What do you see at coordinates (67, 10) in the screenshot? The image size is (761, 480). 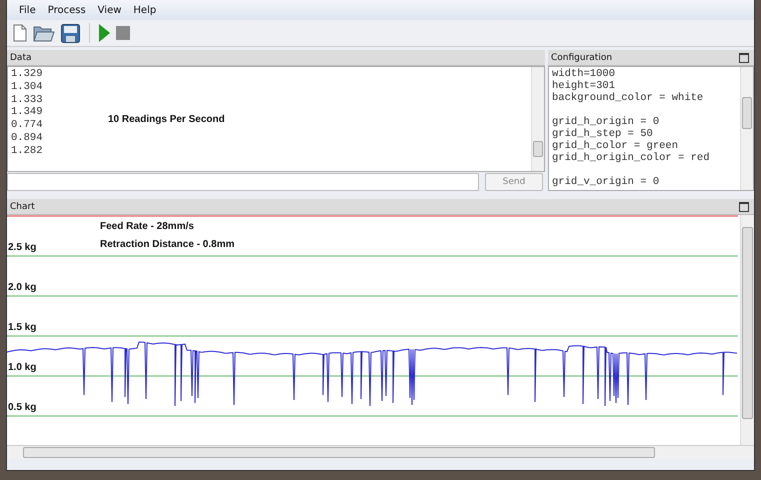 I see `menu-item: Process` at bounding box center [67, 10].